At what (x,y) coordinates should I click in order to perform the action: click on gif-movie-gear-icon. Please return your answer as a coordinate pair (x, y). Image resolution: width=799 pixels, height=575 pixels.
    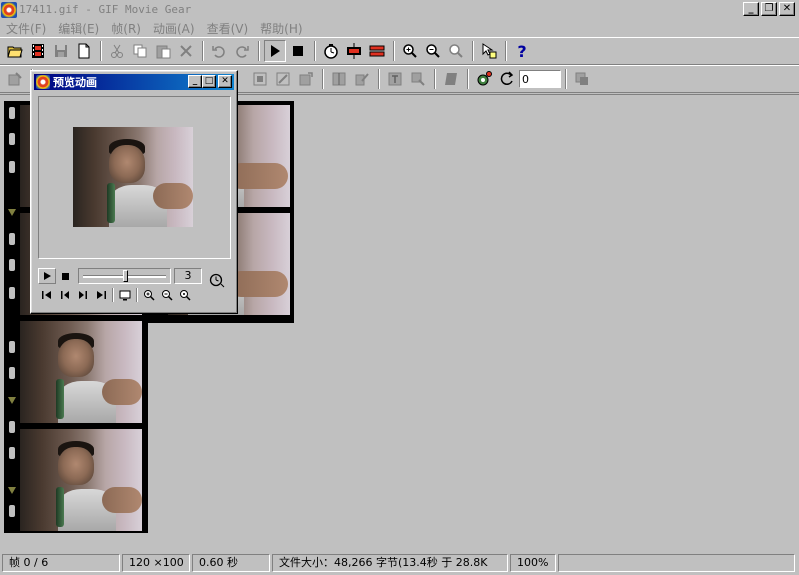
    Looking at the image, I should click on (9, 9).